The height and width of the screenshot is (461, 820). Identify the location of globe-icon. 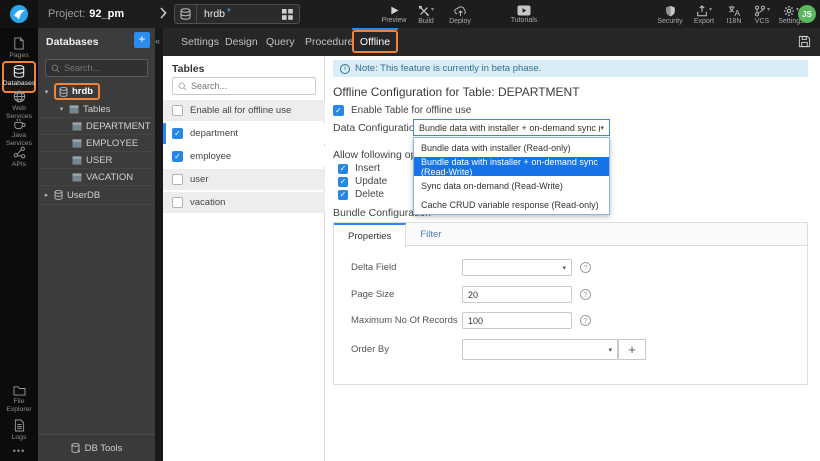
(19, 96).